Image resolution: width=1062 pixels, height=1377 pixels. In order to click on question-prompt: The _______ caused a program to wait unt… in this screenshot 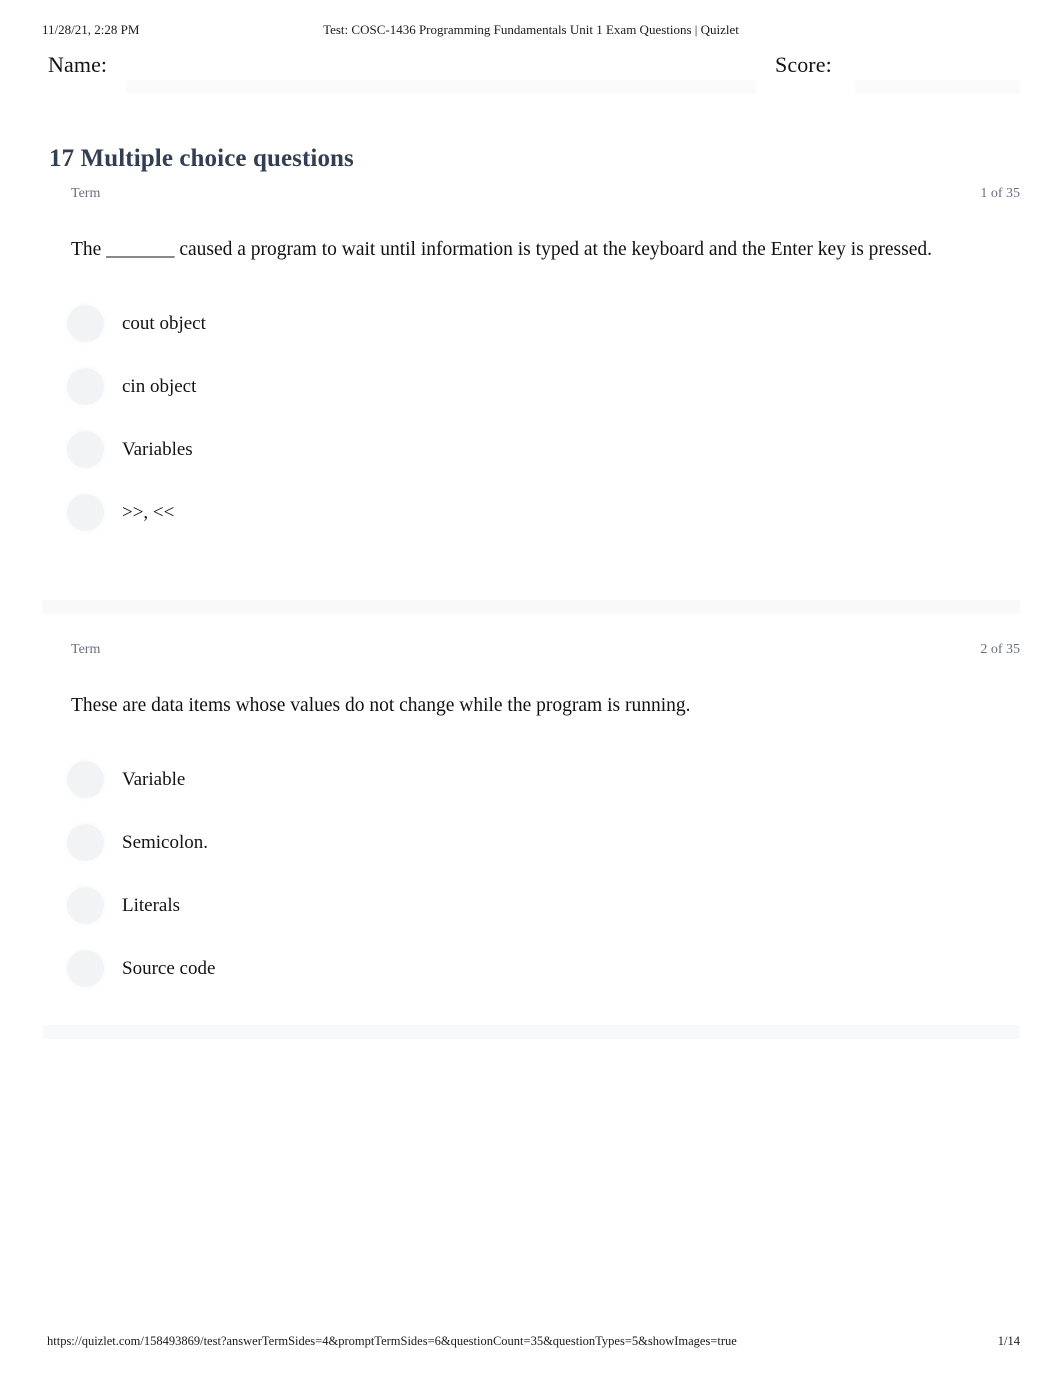, I will do `click(502, 249)`.